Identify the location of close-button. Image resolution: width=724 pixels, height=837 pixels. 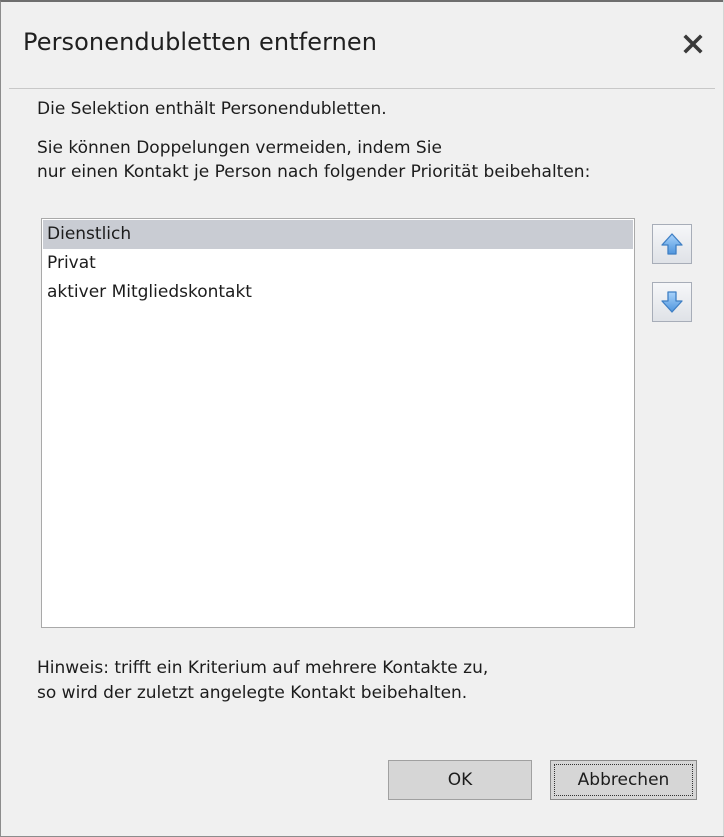
(693, 44).